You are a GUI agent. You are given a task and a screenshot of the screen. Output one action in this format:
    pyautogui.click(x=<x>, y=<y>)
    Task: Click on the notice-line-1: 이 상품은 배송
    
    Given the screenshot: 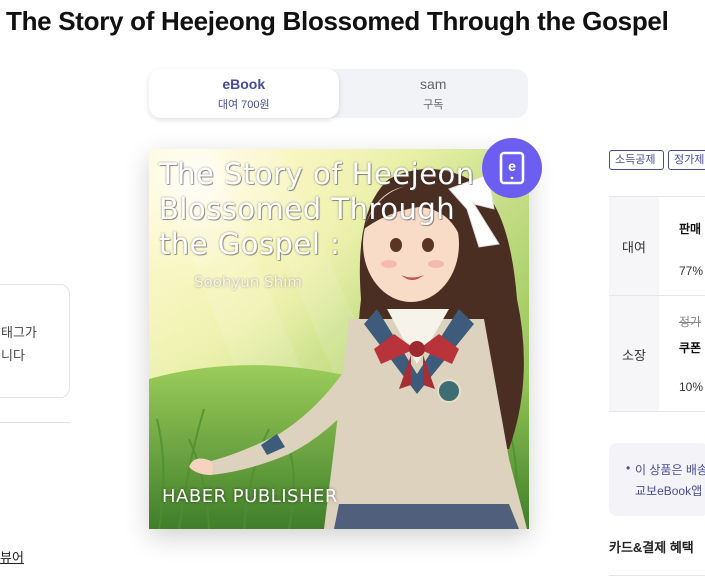 What is the action you would take?
    pyautogui.click(x=670, y=470)
    